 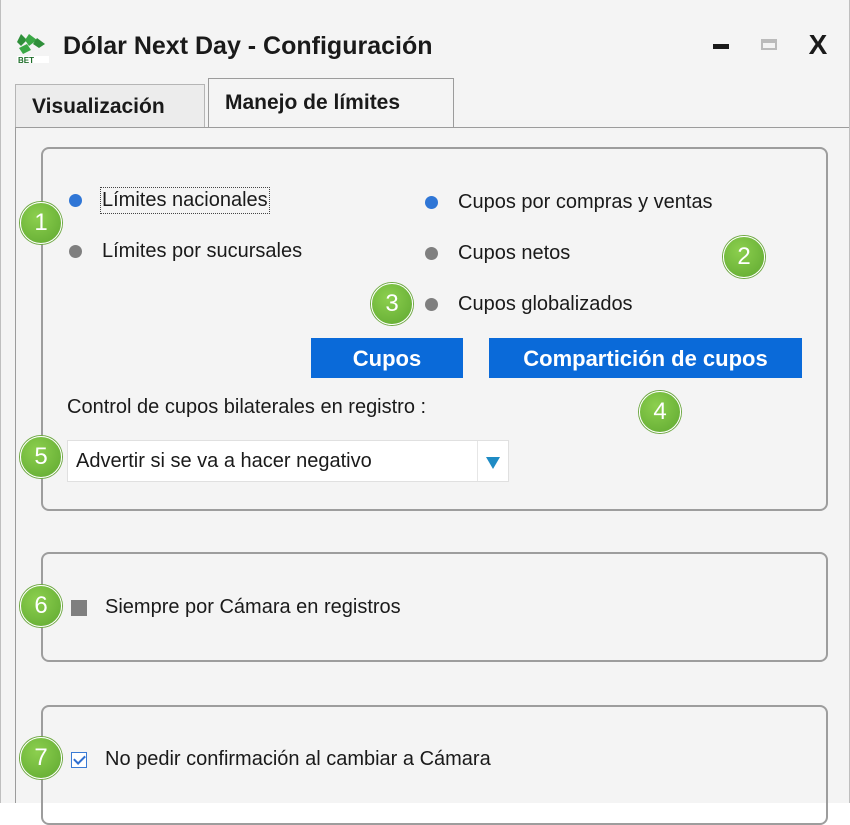 I want to click on checkbox-siempre-por-camara: Siempre por Cámara en registros, so click(x=236, y=607).